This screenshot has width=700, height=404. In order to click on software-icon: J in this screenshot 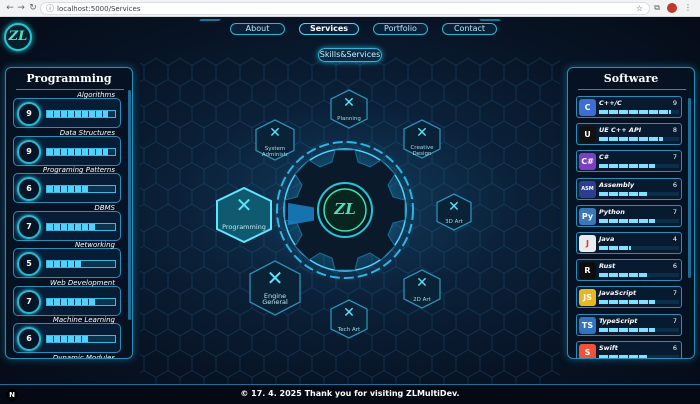, I will do `click(587, 243)`.